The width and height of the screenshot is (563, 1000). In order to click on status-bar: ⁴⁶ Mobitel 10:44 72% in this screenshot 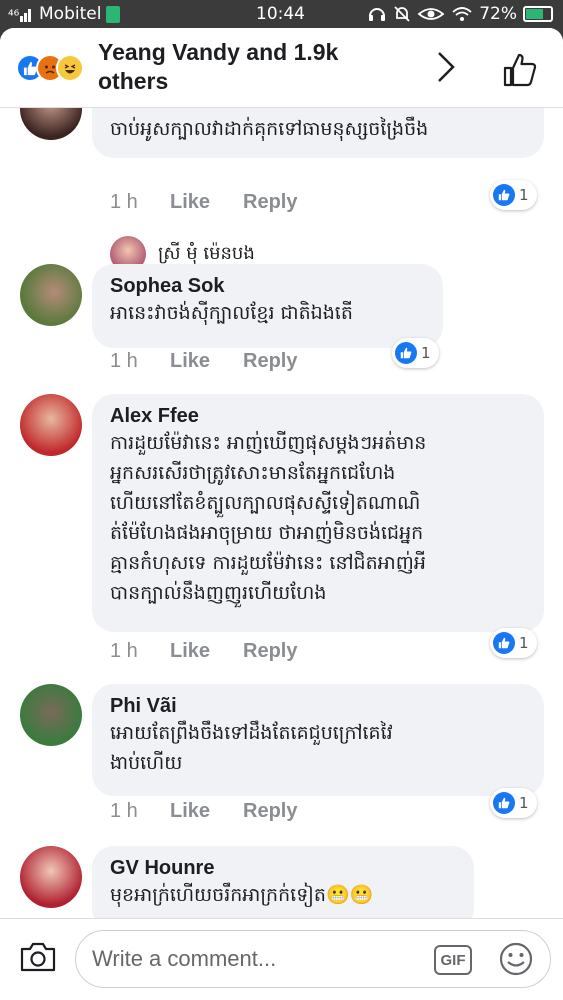, I will do `click(281, 14)`.